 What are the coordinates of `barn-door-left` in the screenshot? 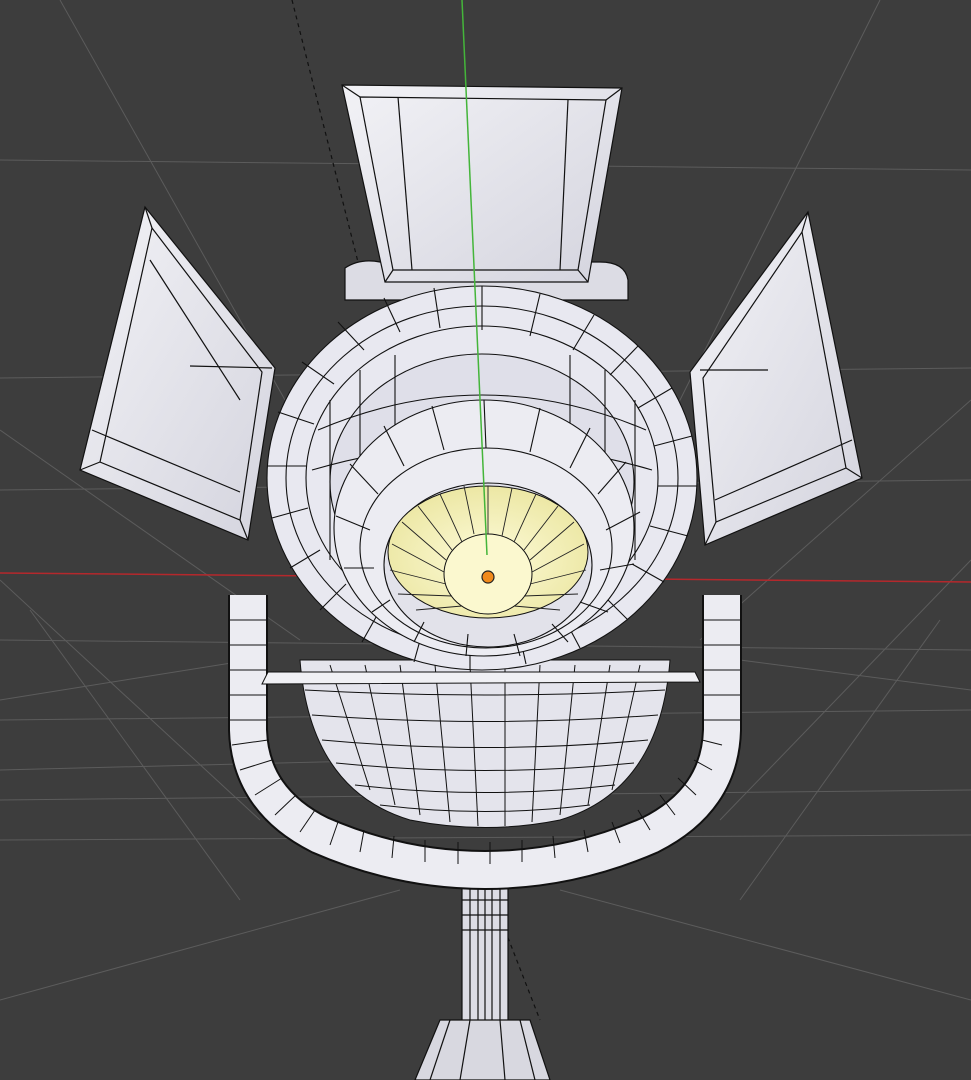 It's located at (177, 373).